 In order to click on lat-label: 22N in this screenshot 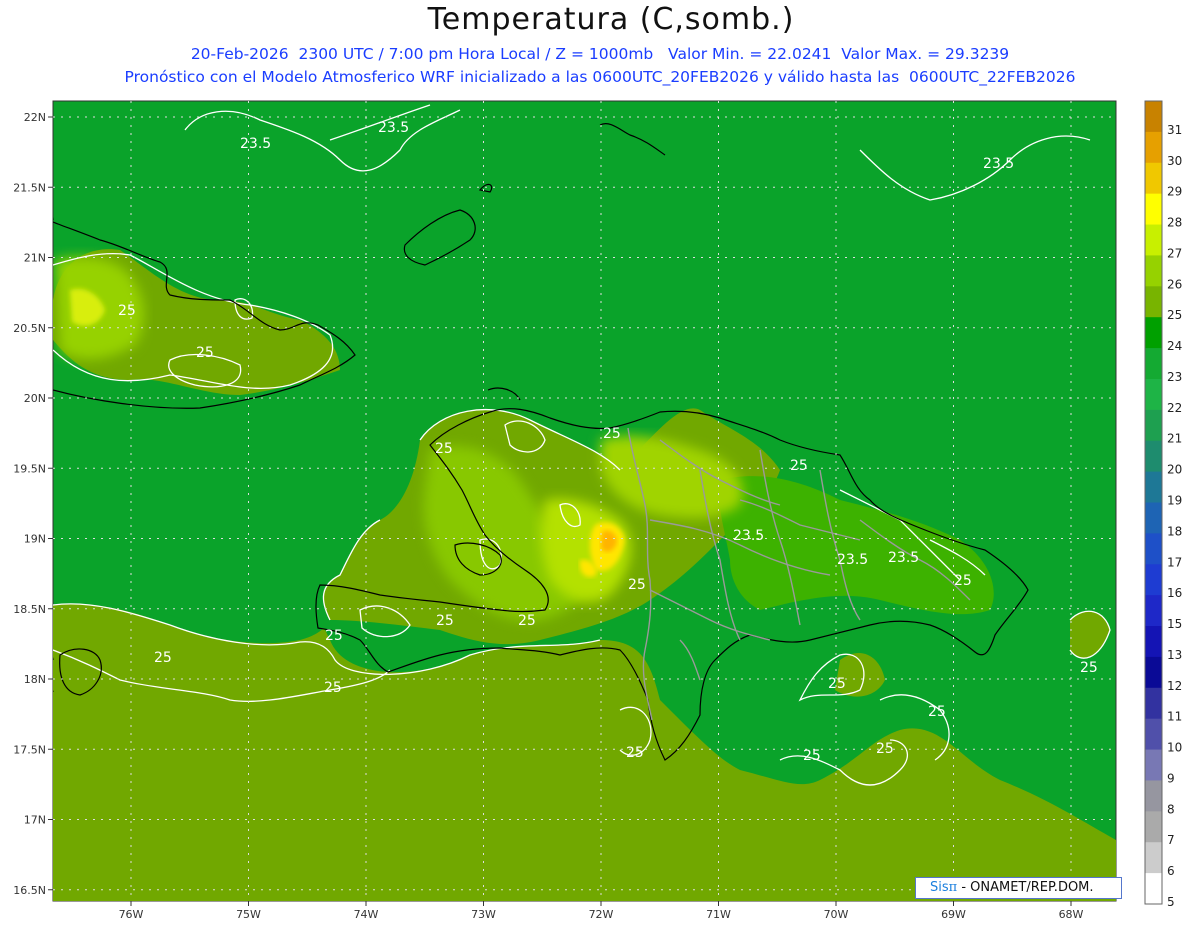, I will do `click(35, 117)`.